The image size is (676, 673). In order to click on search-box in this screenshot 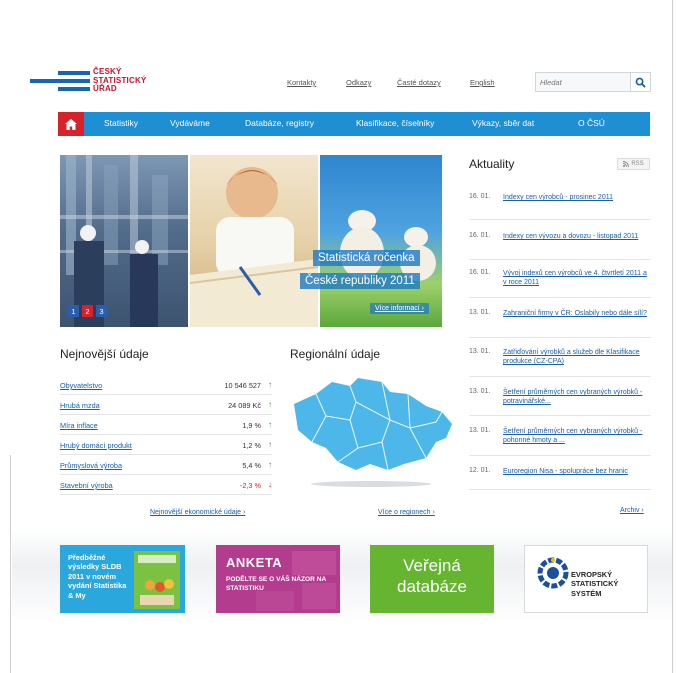, I will do `click(593, 82)`.